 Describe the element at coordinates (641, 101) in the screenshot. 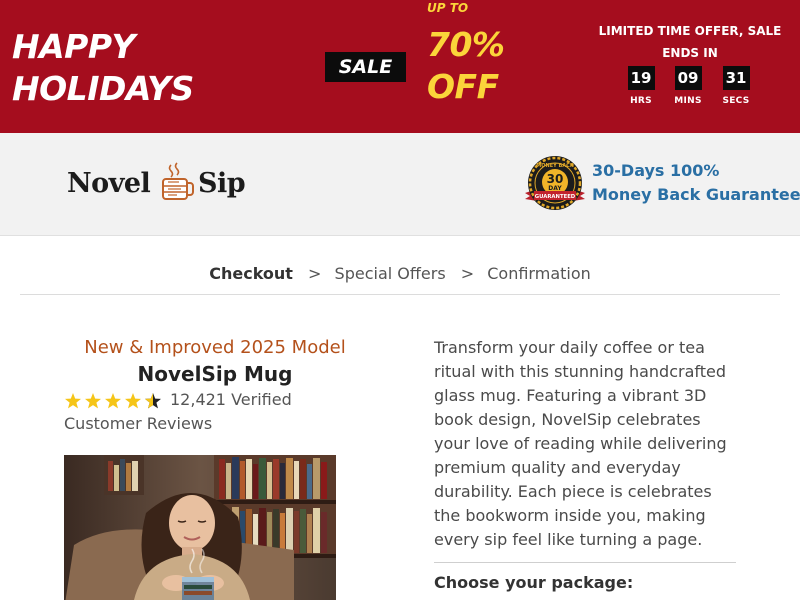

I see `countdown-hours-label: HRS` at that location.